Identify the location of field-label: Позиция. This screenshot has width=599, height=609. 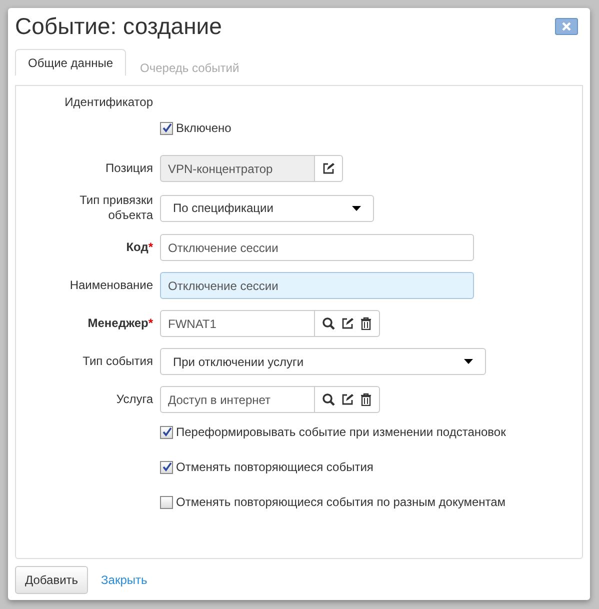
(129, 168).